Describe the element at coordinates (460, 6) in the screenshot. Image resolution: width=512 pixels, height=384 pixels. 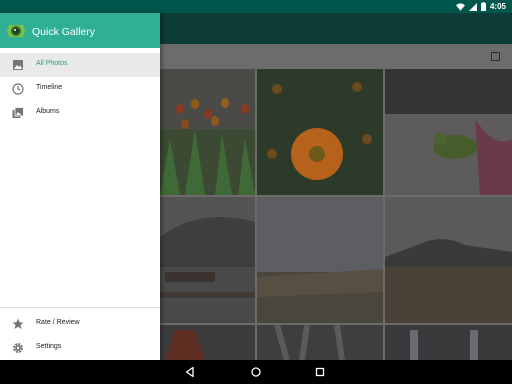
I see `wifi-icon` at that location.